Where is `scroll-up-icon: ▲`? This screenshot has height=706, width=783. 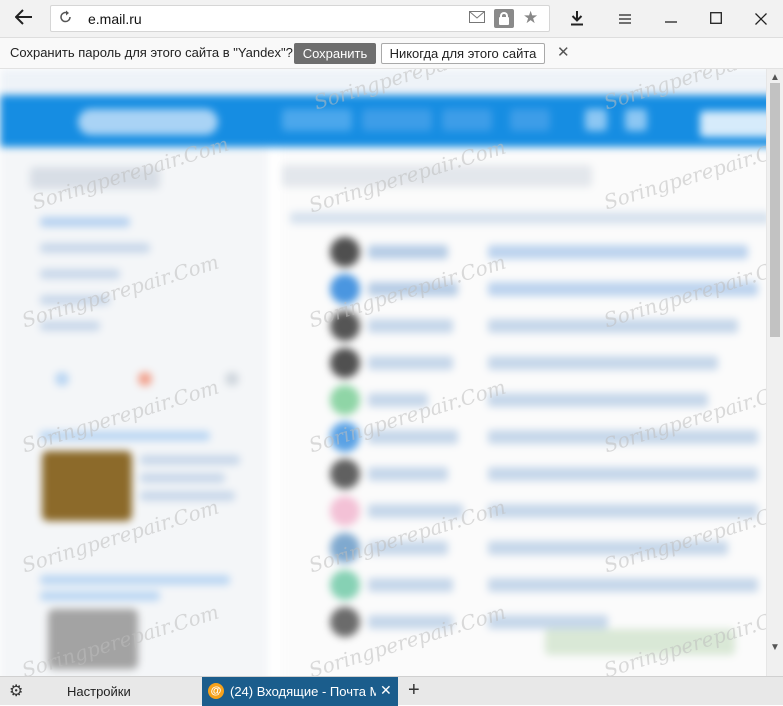 scroll-up-icon: ▲ is located at coordinates (775, 77).